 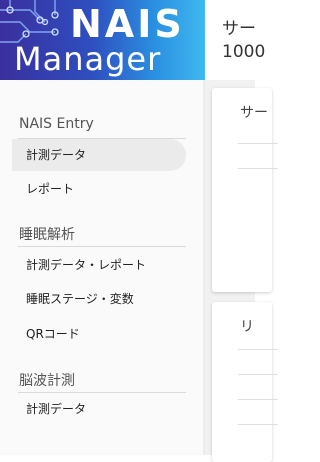 I want to click on sidebar-section-title: 脳波計測, so click(x=47, y=381).